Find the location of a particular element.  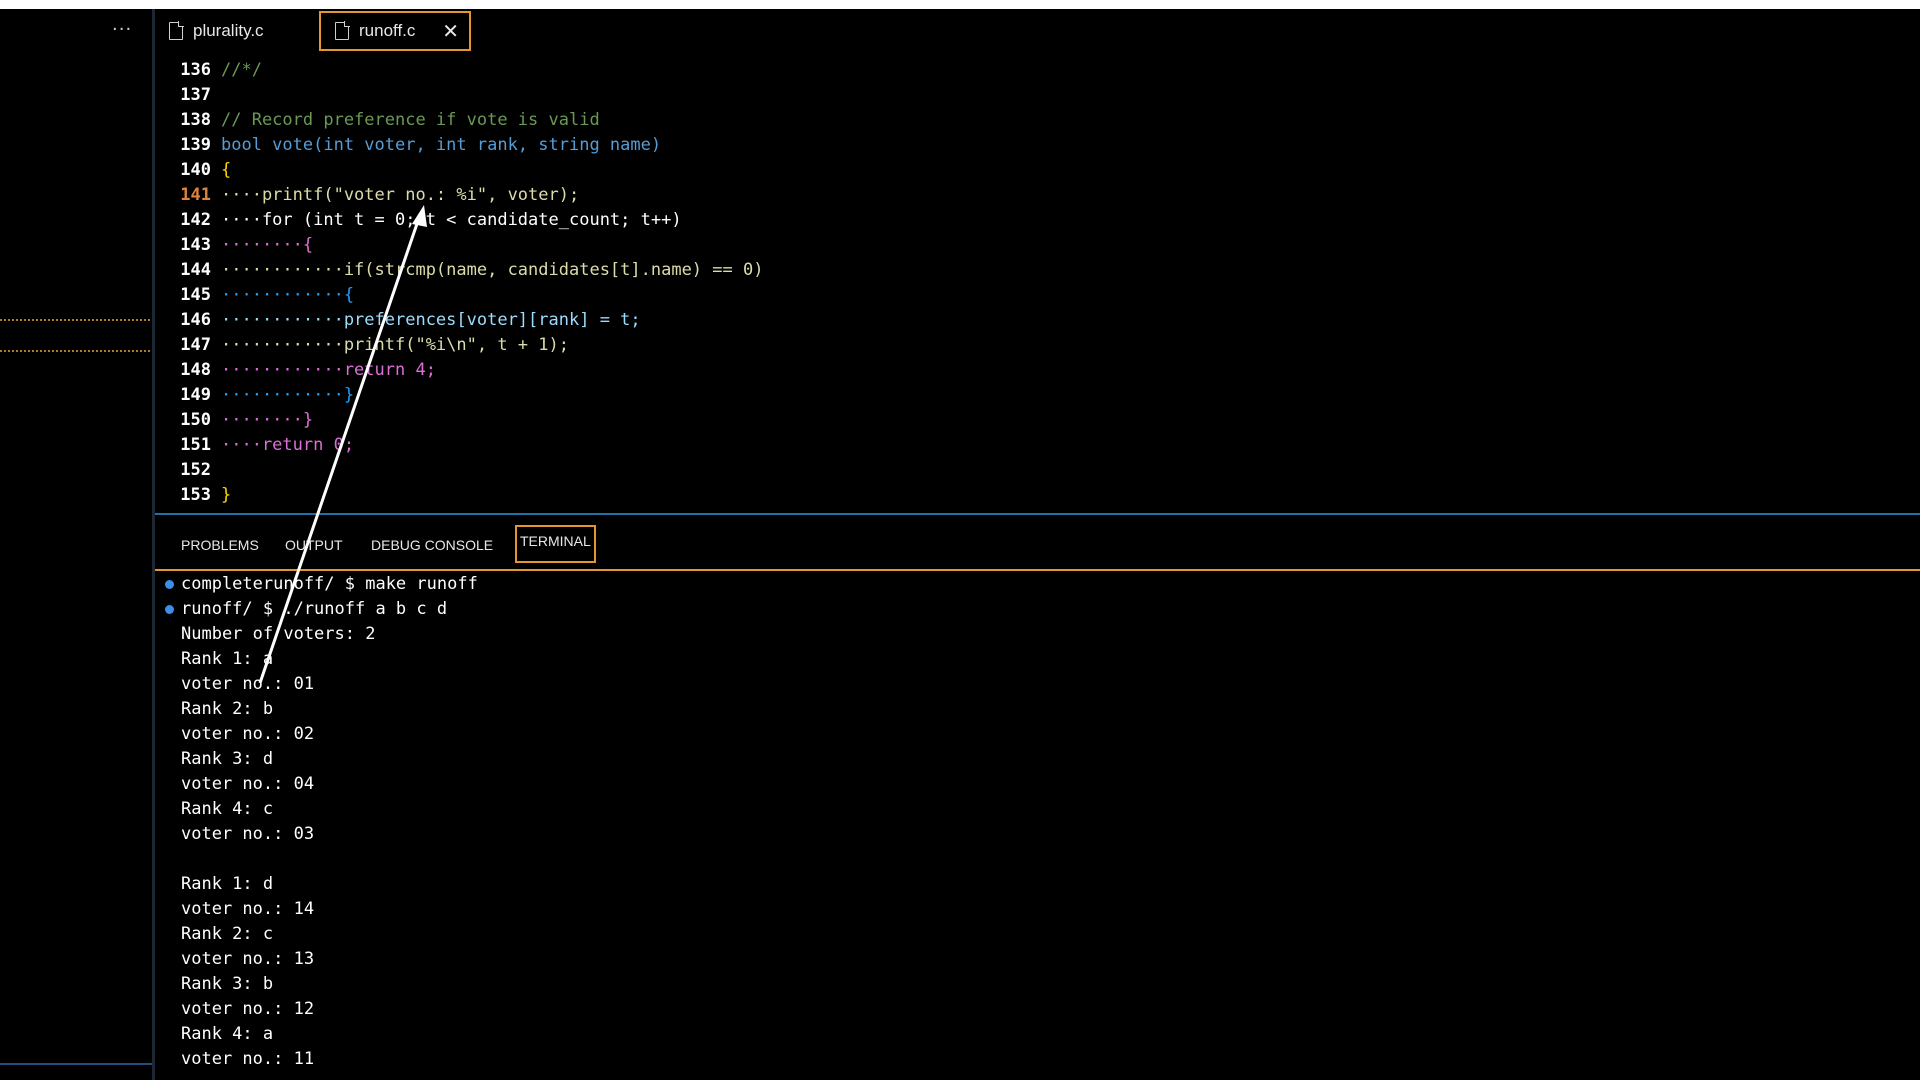

annotation-arrow is located at coordinates (342, 444).